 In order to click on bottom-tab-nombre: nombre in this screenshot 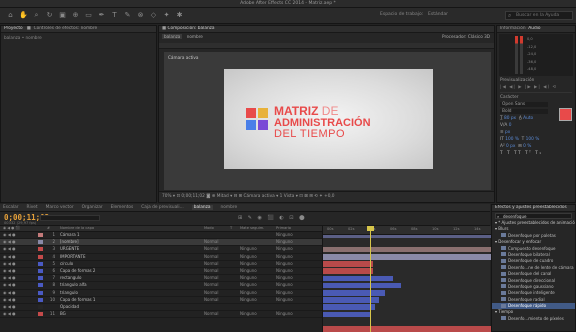, I will do `click(229, 207)`.